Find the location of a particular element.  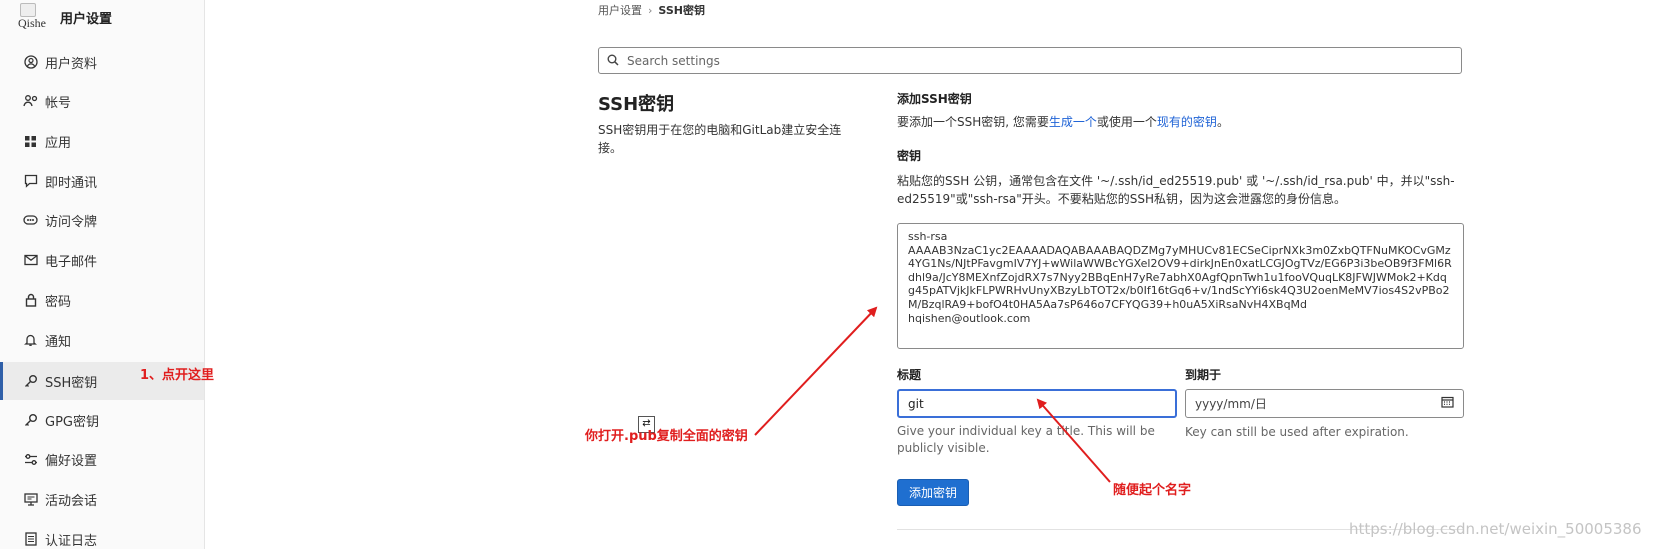

sidebar-item-label: 应用 is located at coordinates (58, 143).